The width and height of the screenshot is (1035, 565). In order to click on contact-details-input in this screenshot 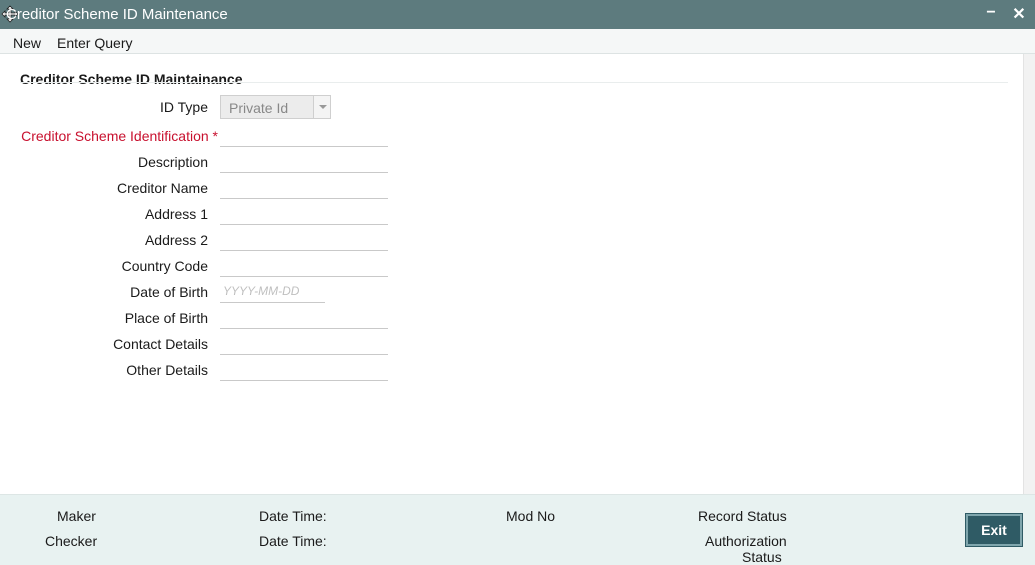, I will do `click(304, 343)`.